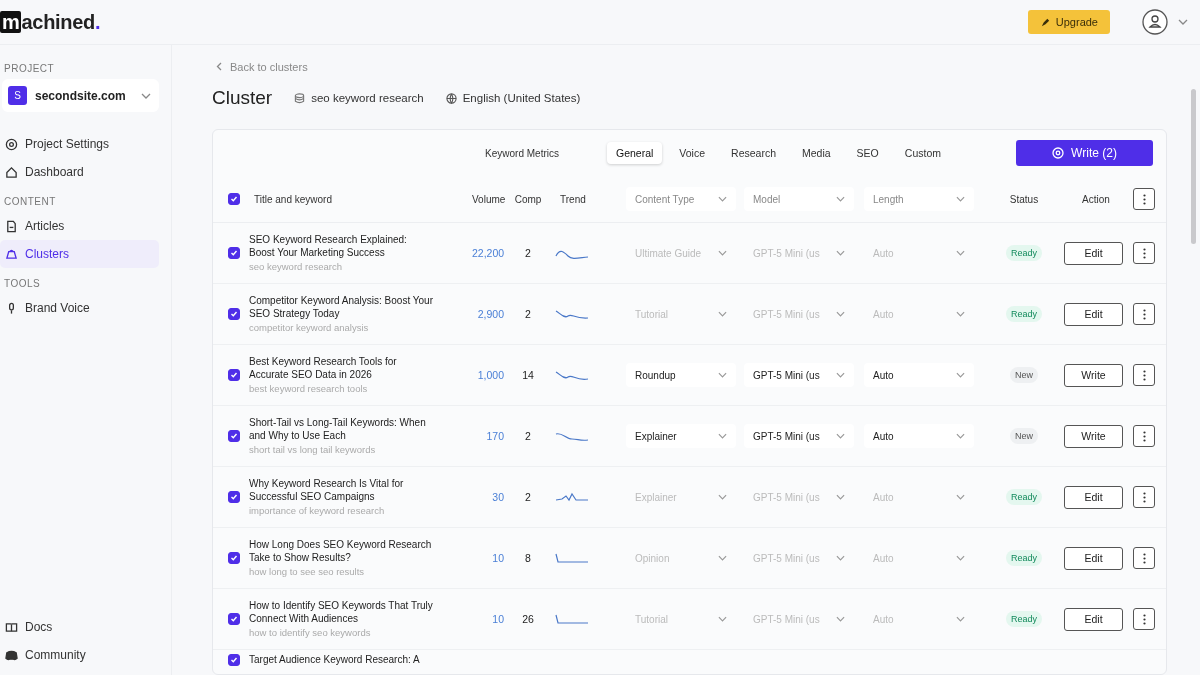  Describe the element at coordinates (867, 153) in the screenshot. I see `tab: SEO` at that location.